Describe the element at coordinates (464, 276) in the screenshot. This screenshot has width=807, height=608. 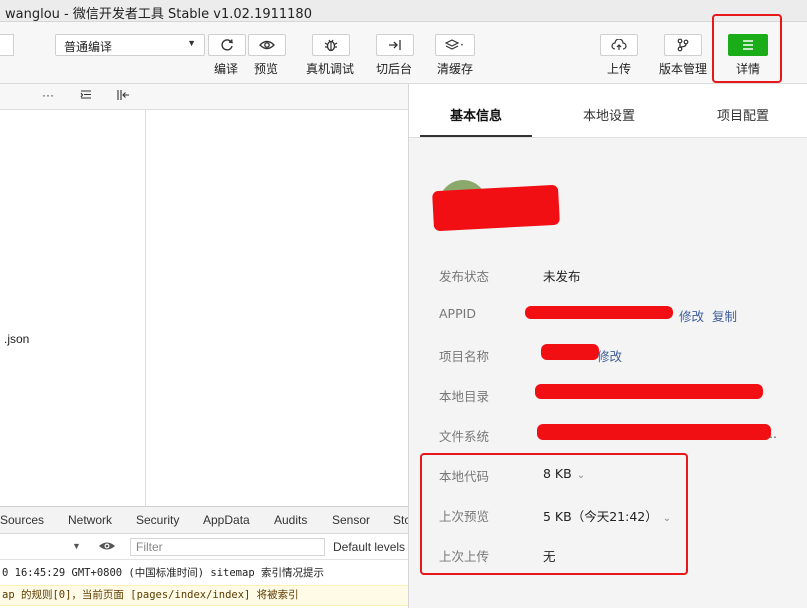
I see `publish-status-label: 发布状态` at that location.